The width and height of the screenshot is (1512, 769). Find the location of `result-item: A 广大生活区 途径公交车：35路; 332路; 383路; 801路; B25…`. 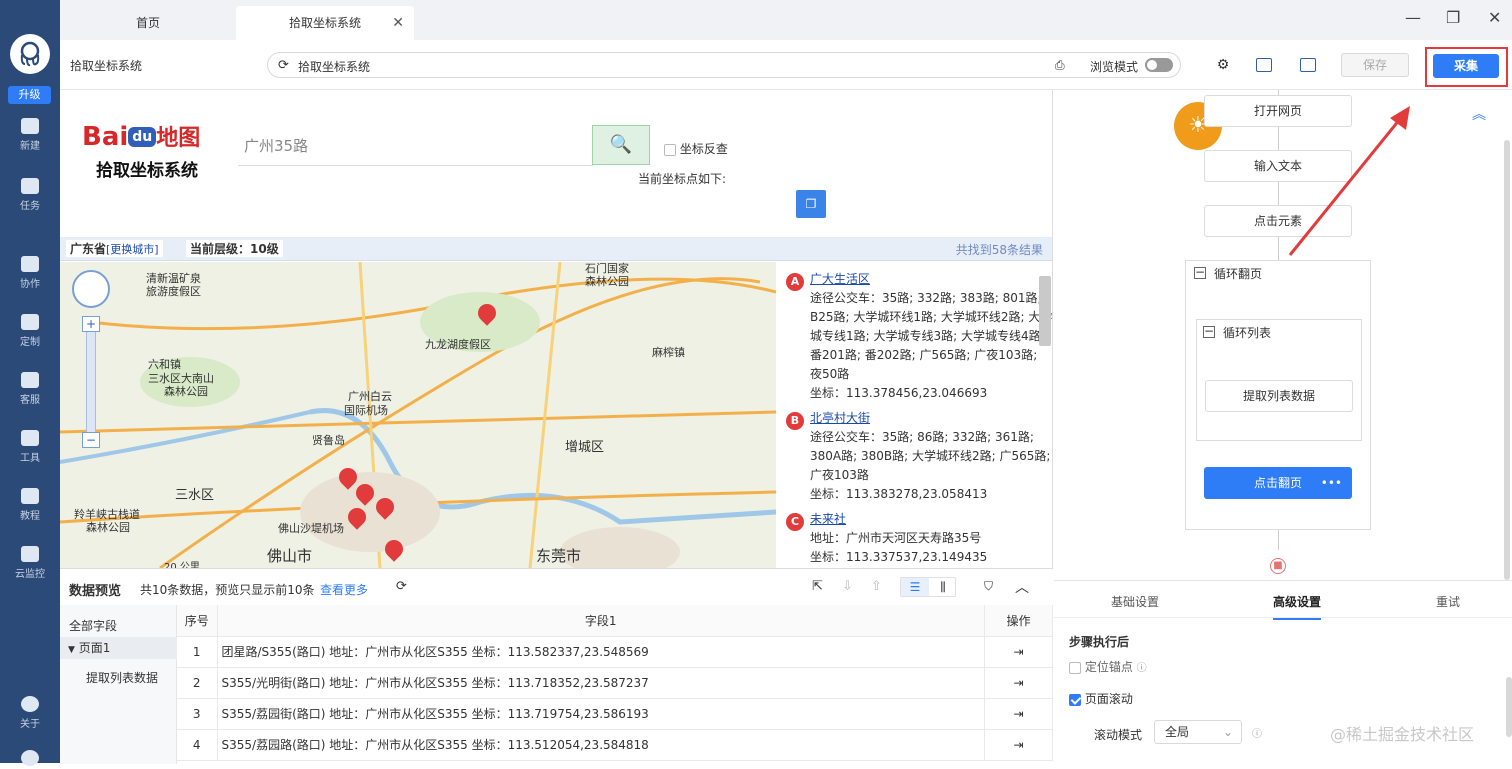

result-item: A 广大生活区 途径公交车：35路; 332路; 383路; 801路; B25… is located at coordinates (914, 336).